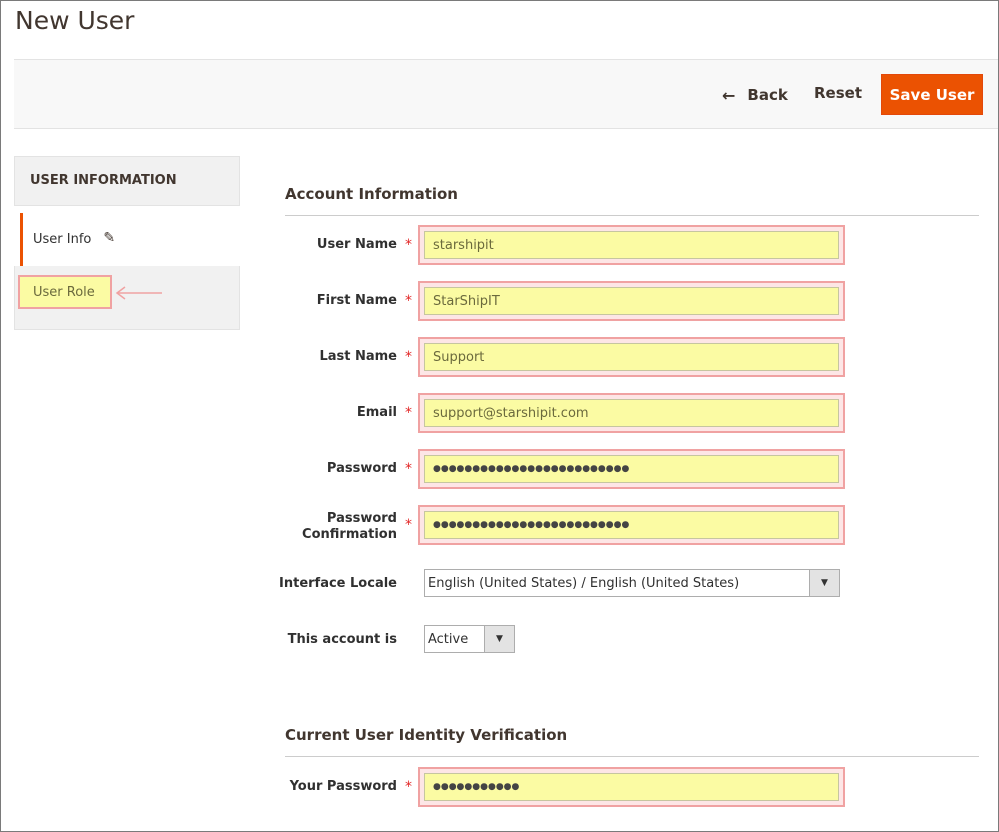 The width and height of the screenshot is (999, 832). I want to click on password-confirmation-label-line2: Confirmation, so click(349, 534).